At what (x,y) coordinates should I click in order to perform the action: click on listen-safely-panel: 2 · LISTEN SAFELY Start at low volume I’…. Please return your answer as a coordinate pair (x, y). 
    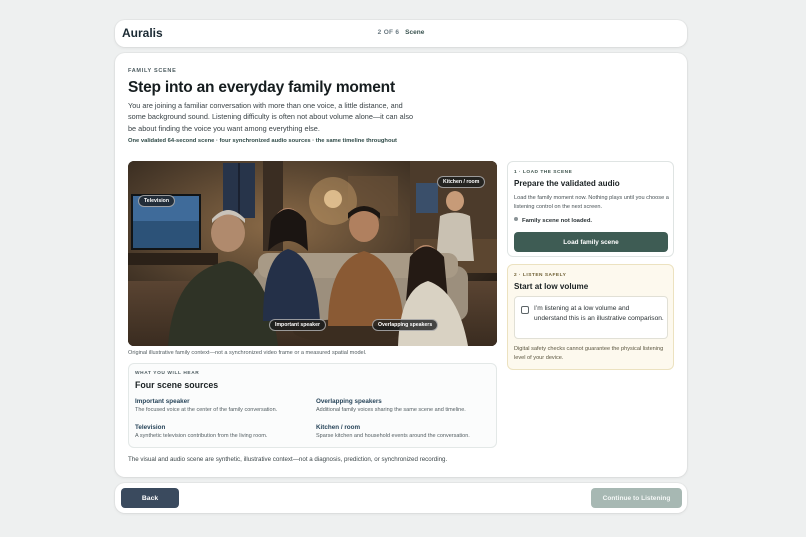
    Looking at the image, I should click on (590, 317).